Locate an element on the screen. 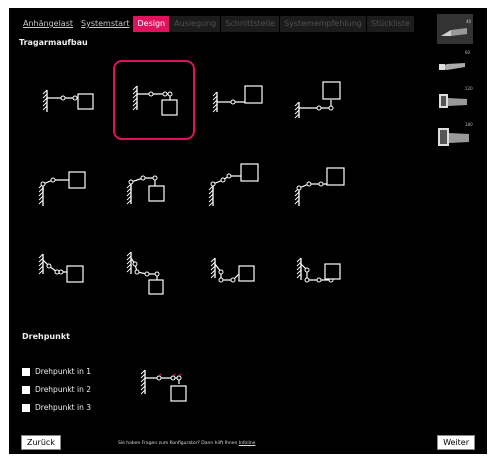 The height and width of the screenshot is (462, 498). size-label-60: 60 is located at coordinates (468, 52).